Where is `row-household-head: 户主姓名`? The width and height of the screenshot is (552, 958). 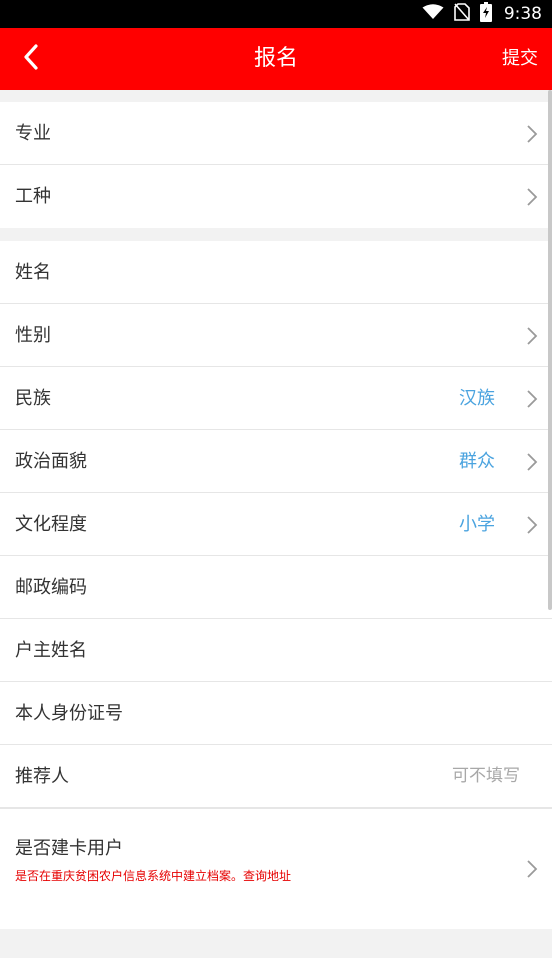
row-household-head: 户主姓名 is located at coordinates (276, 650).